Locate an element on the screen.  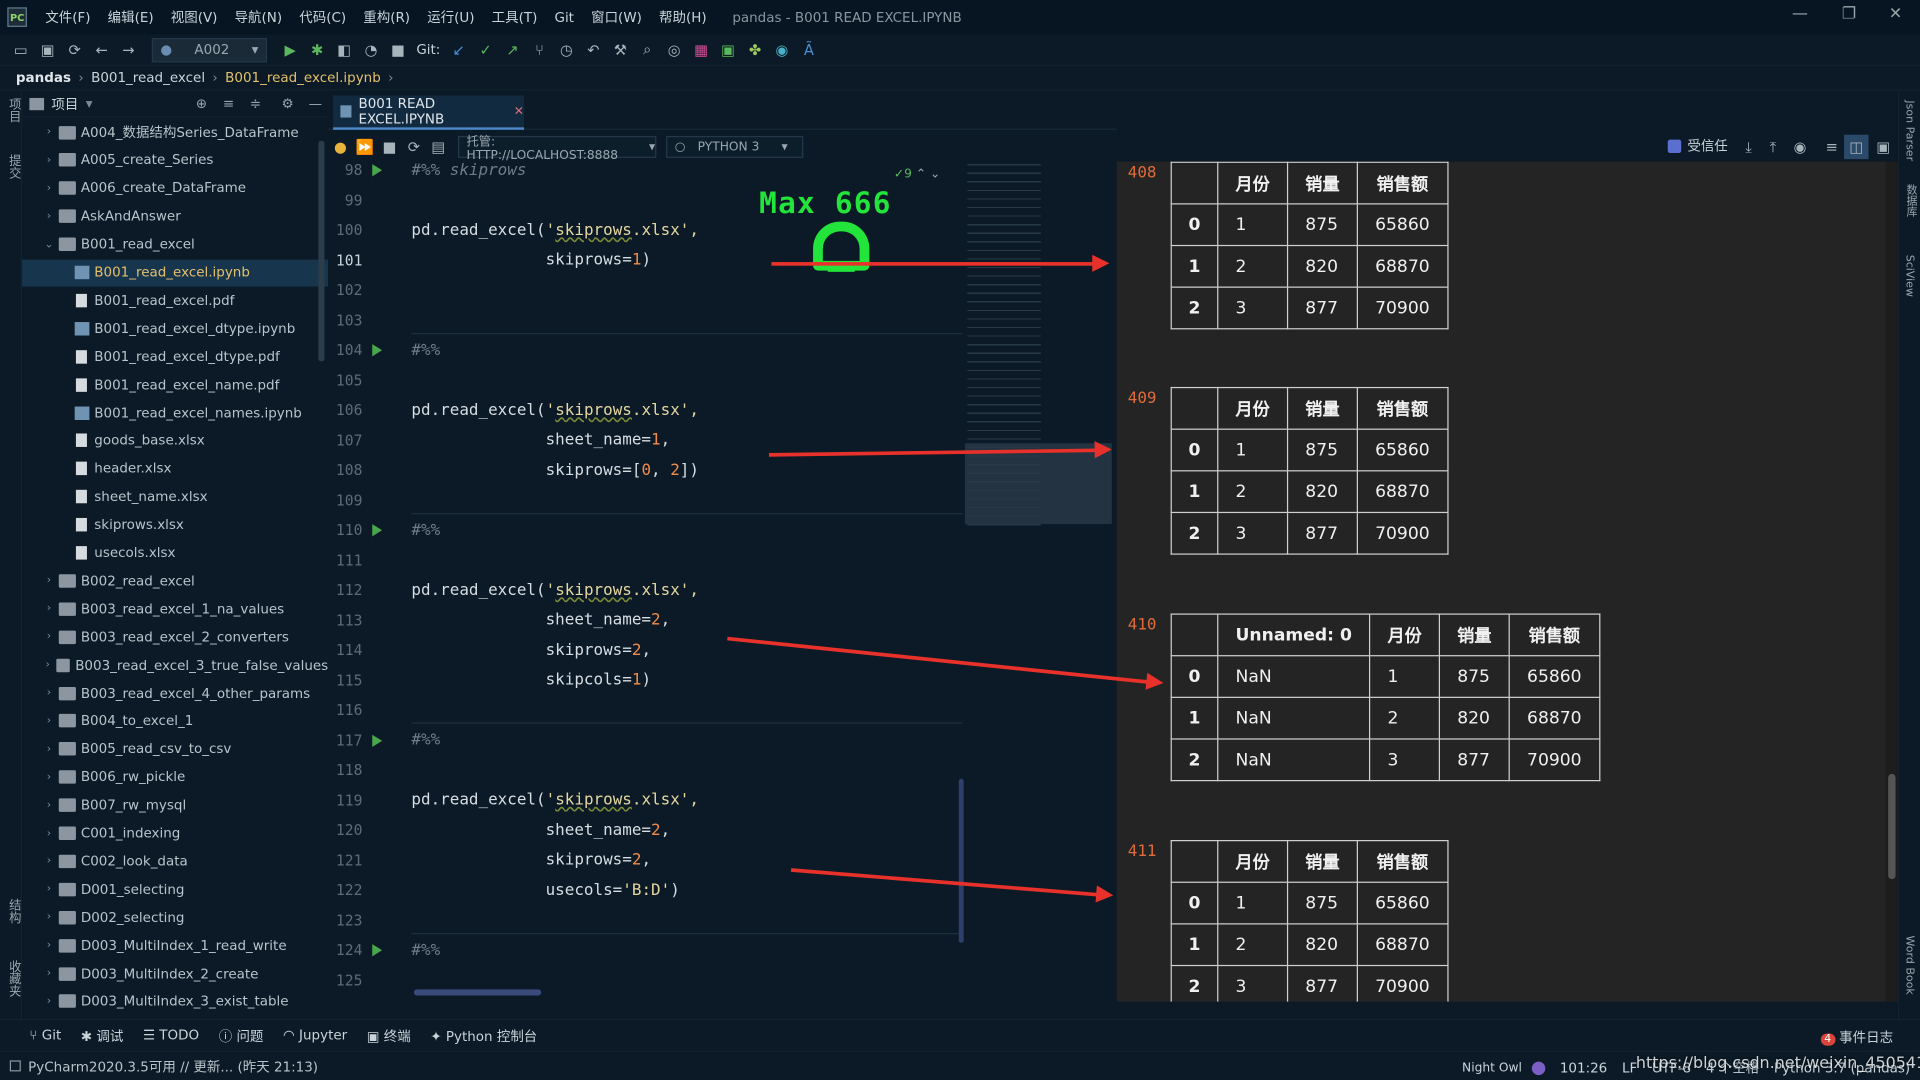
todo-tool-button: ☰ TODO is located at coordinates (171, 1035).